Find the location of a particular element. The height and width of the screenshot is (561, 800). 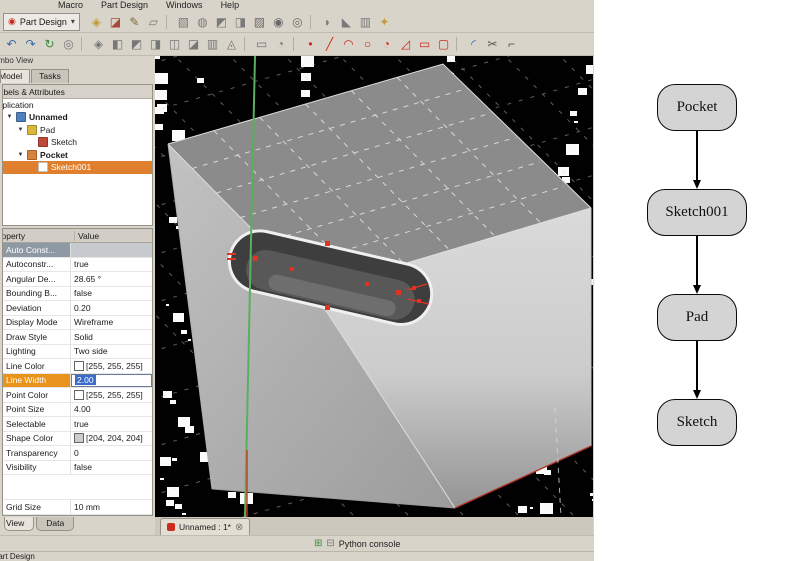

tree-header: Labels & Attributes is located at coordinates (77, 92).